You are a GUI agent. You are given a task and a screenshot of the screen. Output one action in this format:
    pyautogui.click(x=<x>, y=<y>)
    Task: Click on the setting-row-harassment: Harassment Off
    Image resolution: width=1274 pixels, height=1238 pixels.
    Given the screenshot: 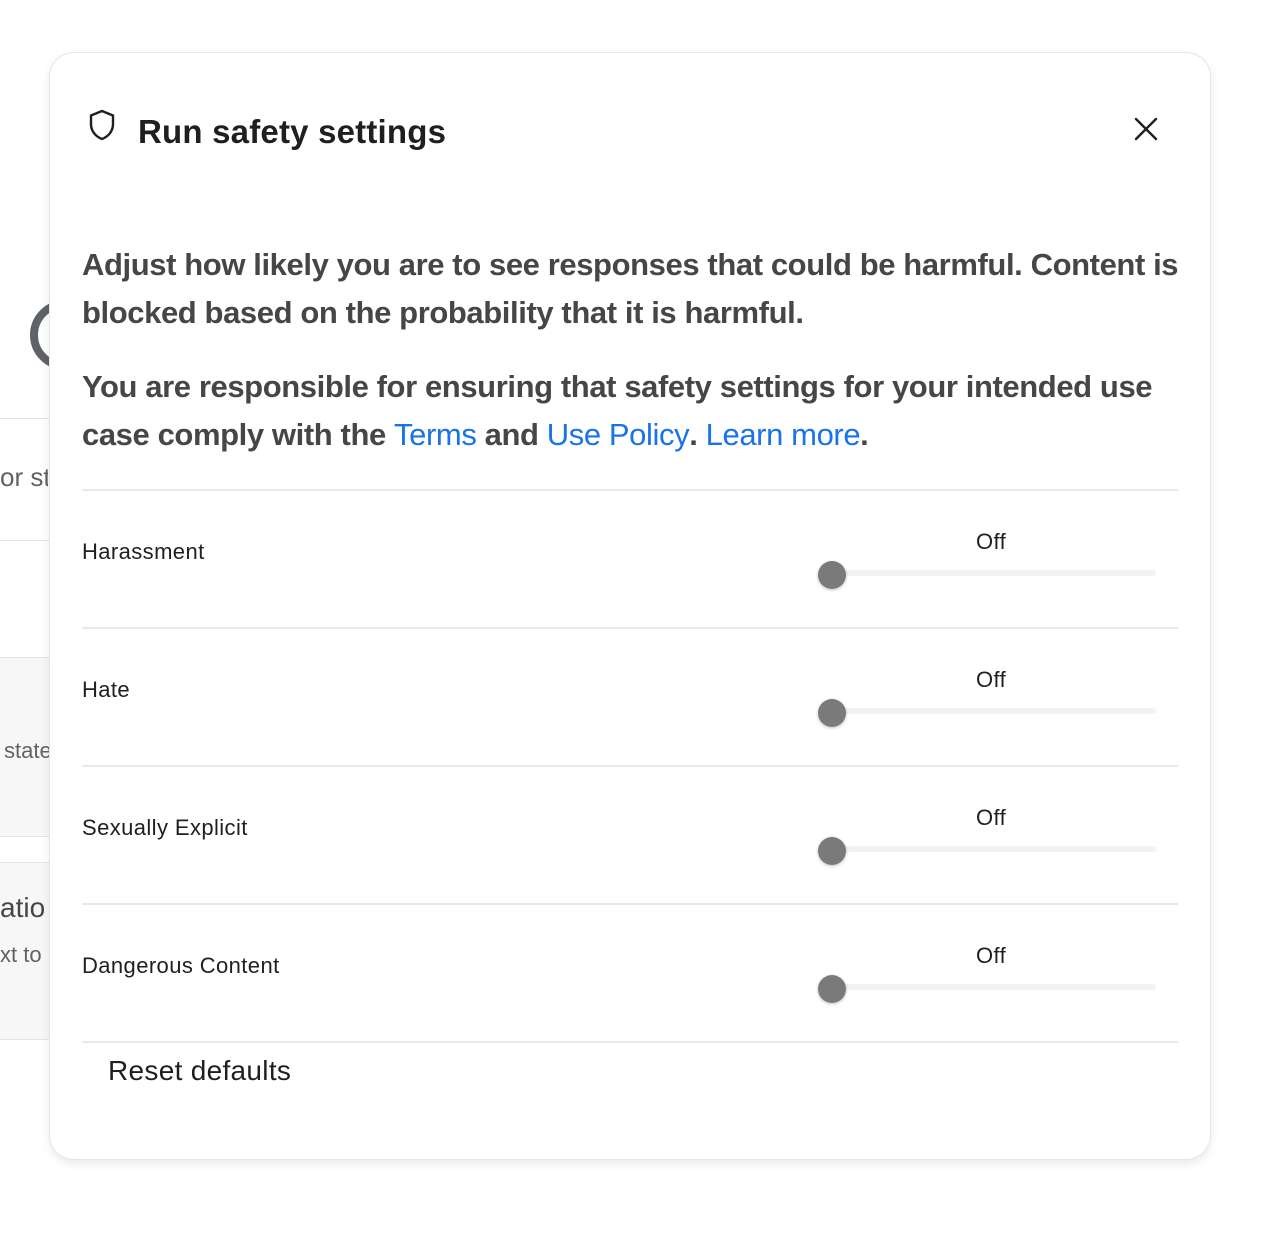 What is the action you would take?
    pyautogui.click(x=630, y=559)
    